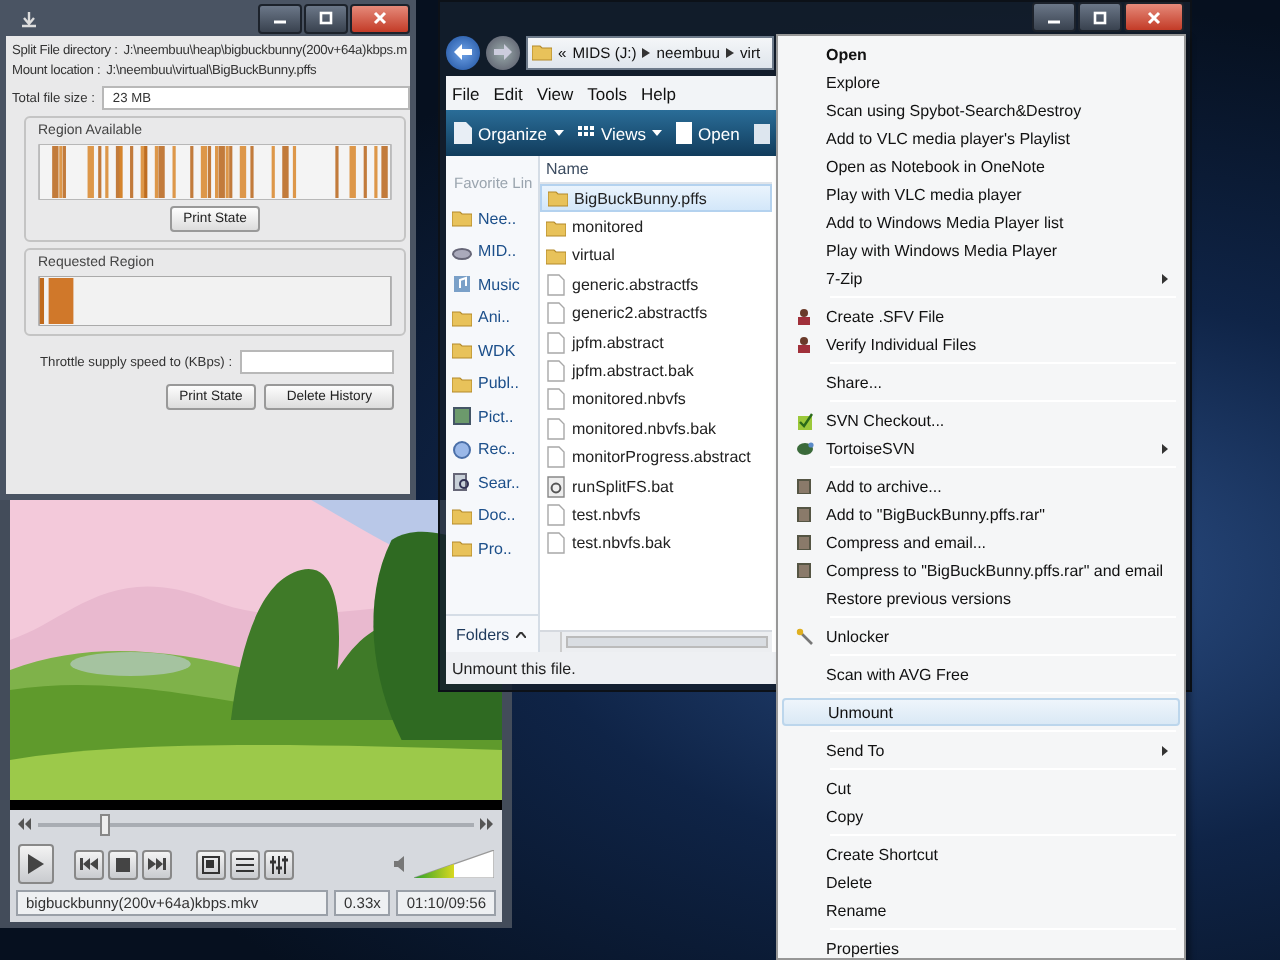  Describe the element at coordinates (981, 82) in the screenshot. I see `menu-item: Explore` at that location.